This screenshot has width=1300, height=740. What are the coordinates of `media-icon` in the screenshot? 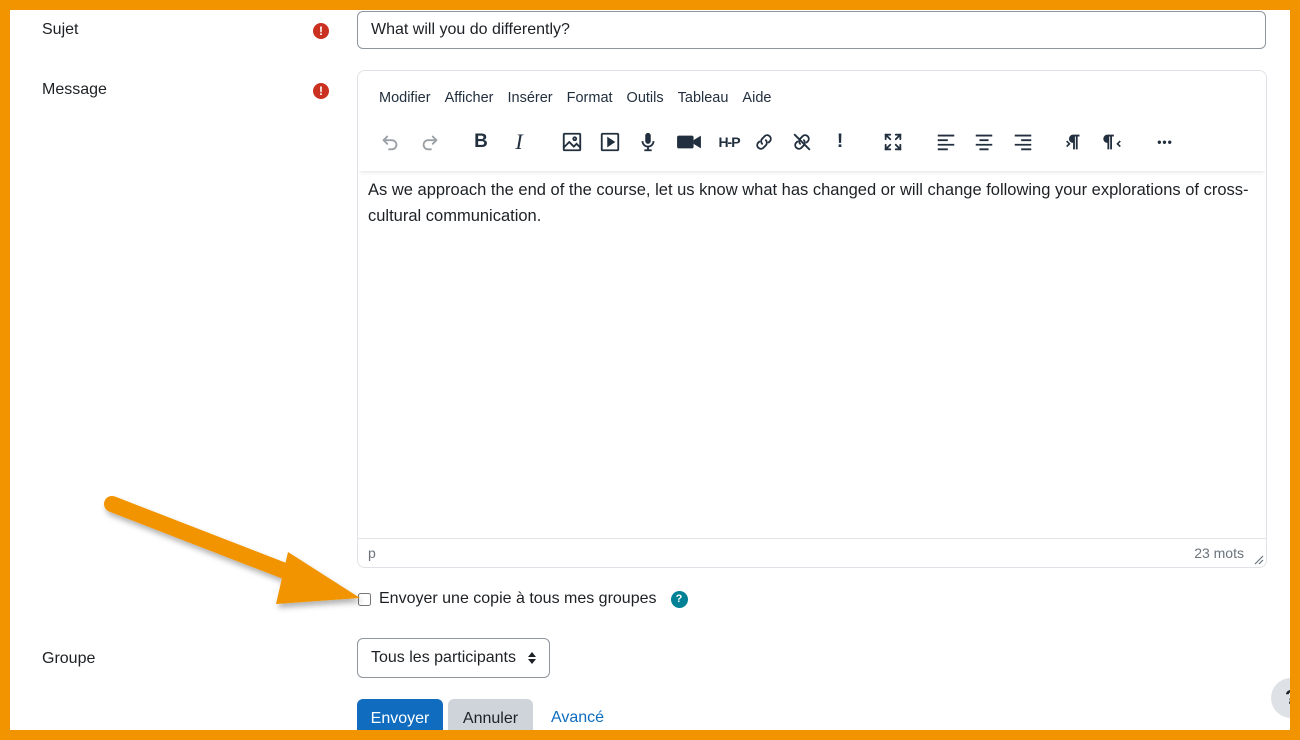 It's located at (610, 142).